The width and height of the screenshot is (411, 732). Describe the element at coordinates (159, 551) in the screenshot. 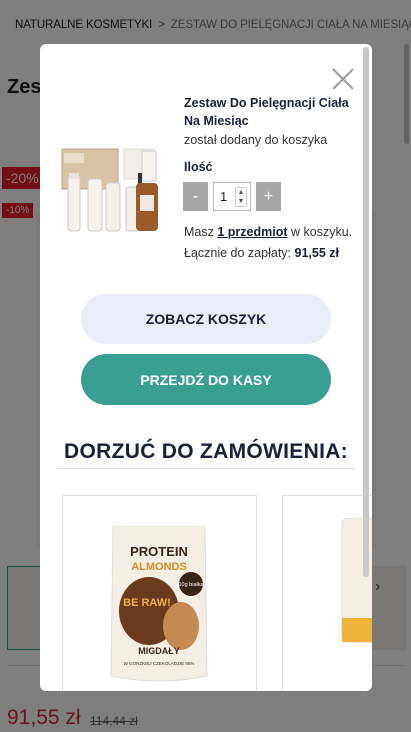

I see `rec-text-line1: PROTEIN` at that location.